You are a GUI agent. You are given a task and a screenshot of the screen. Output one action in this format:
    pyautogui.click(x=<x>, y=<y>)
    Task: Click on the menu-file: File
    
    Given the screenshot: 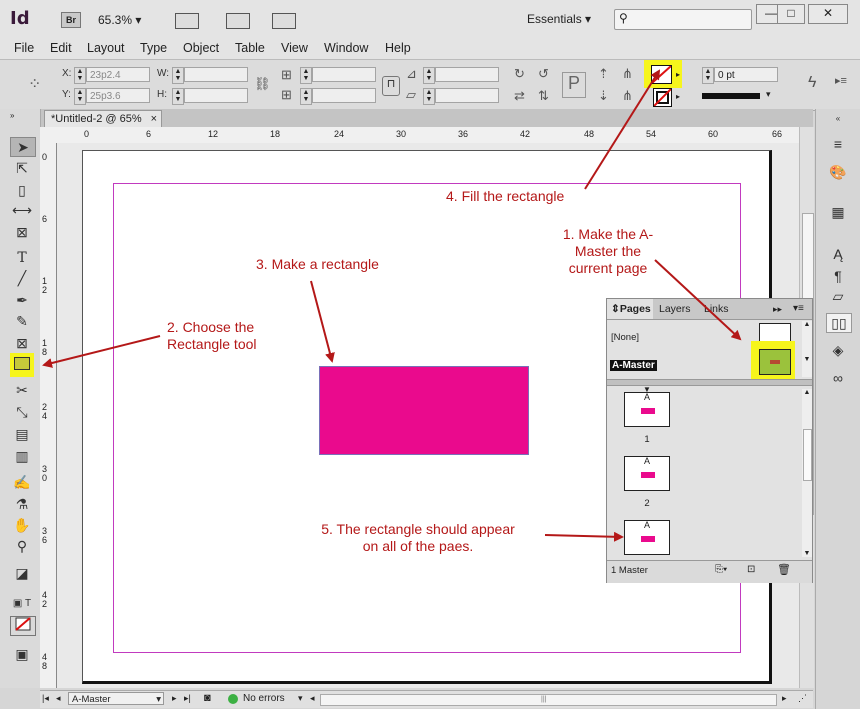 What is the action you would take?
    pyautogui.click(x=24, y=48)
    